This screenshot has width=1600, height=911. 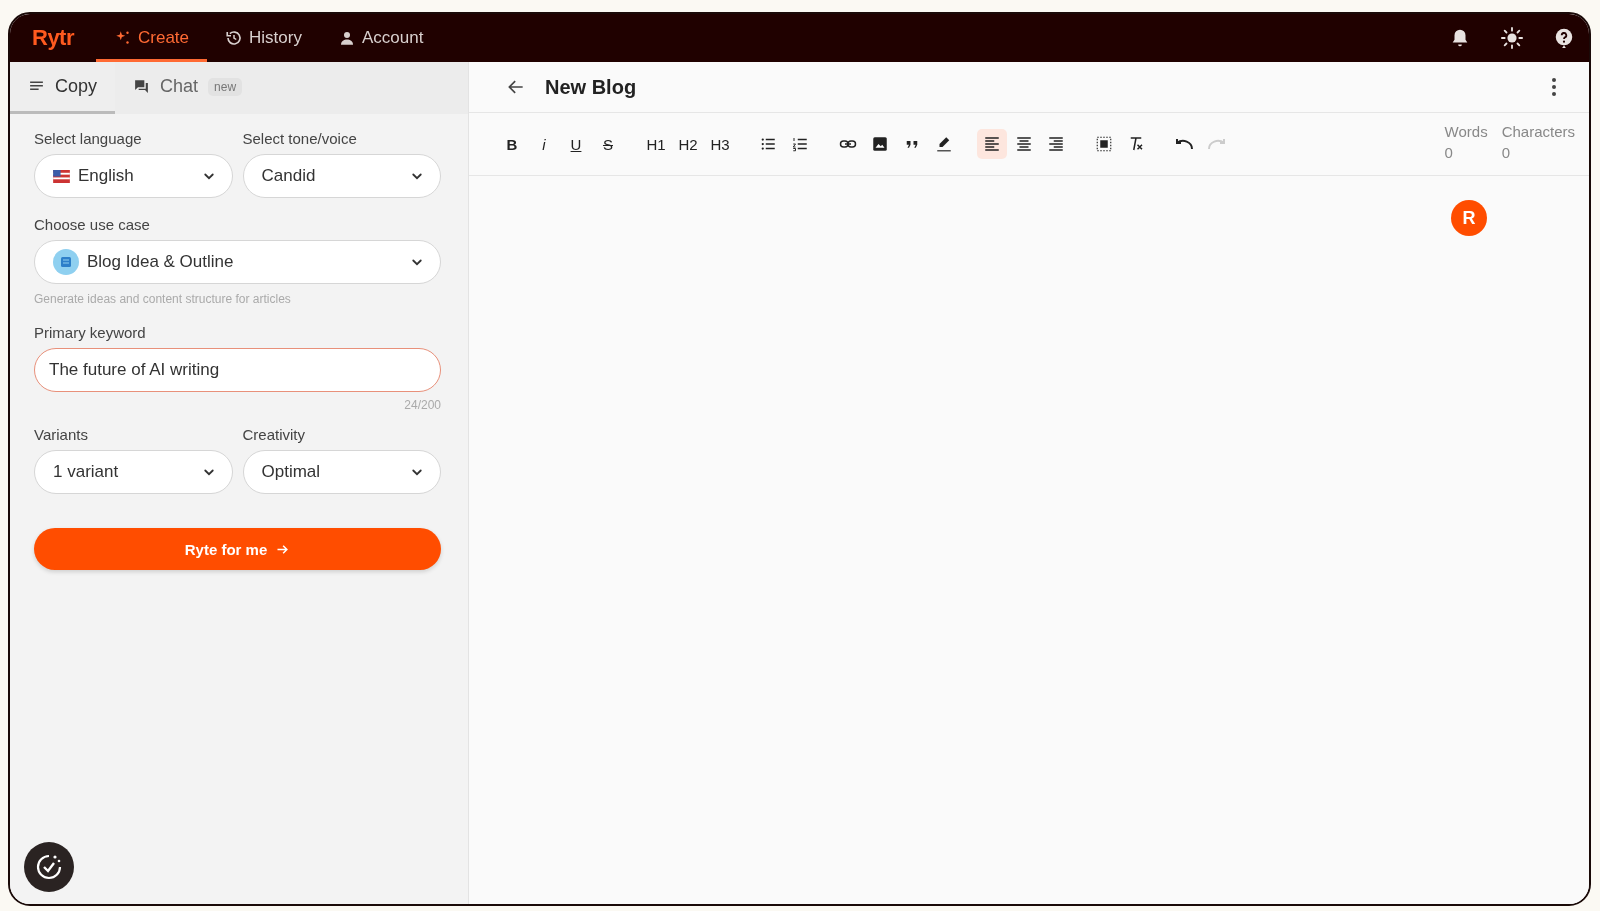 What do you see at coordinates (380, 38) in the screenshot?
I see `nav-tab: Account` at bounding box center [380, 38].